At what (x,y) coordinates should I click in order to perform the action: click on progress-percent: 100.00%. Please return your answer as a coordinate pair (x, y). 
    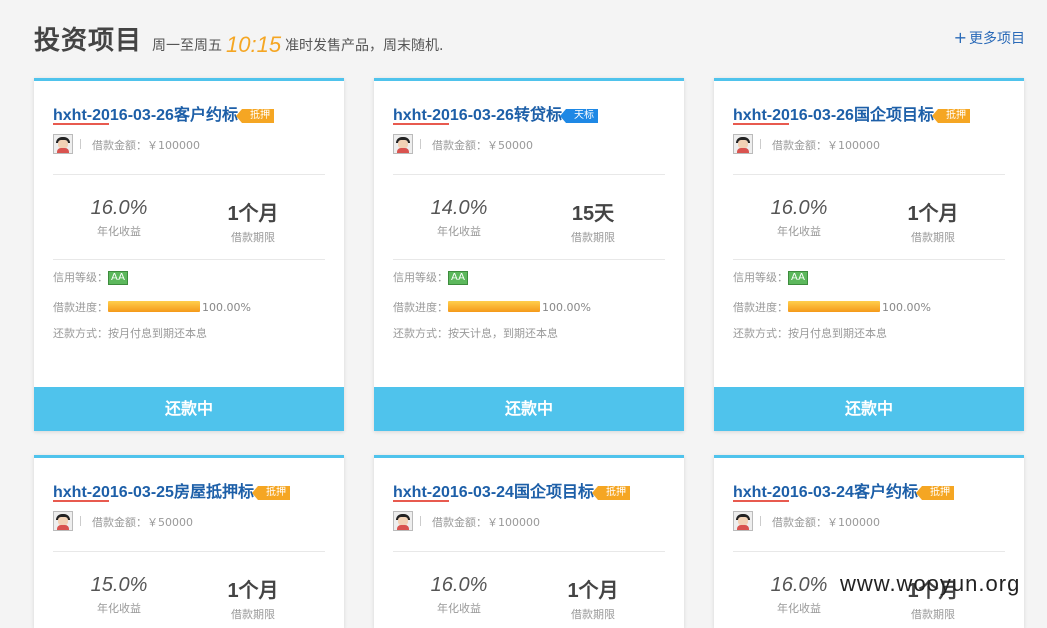
    Looking at the image, I should click on (566, 307).